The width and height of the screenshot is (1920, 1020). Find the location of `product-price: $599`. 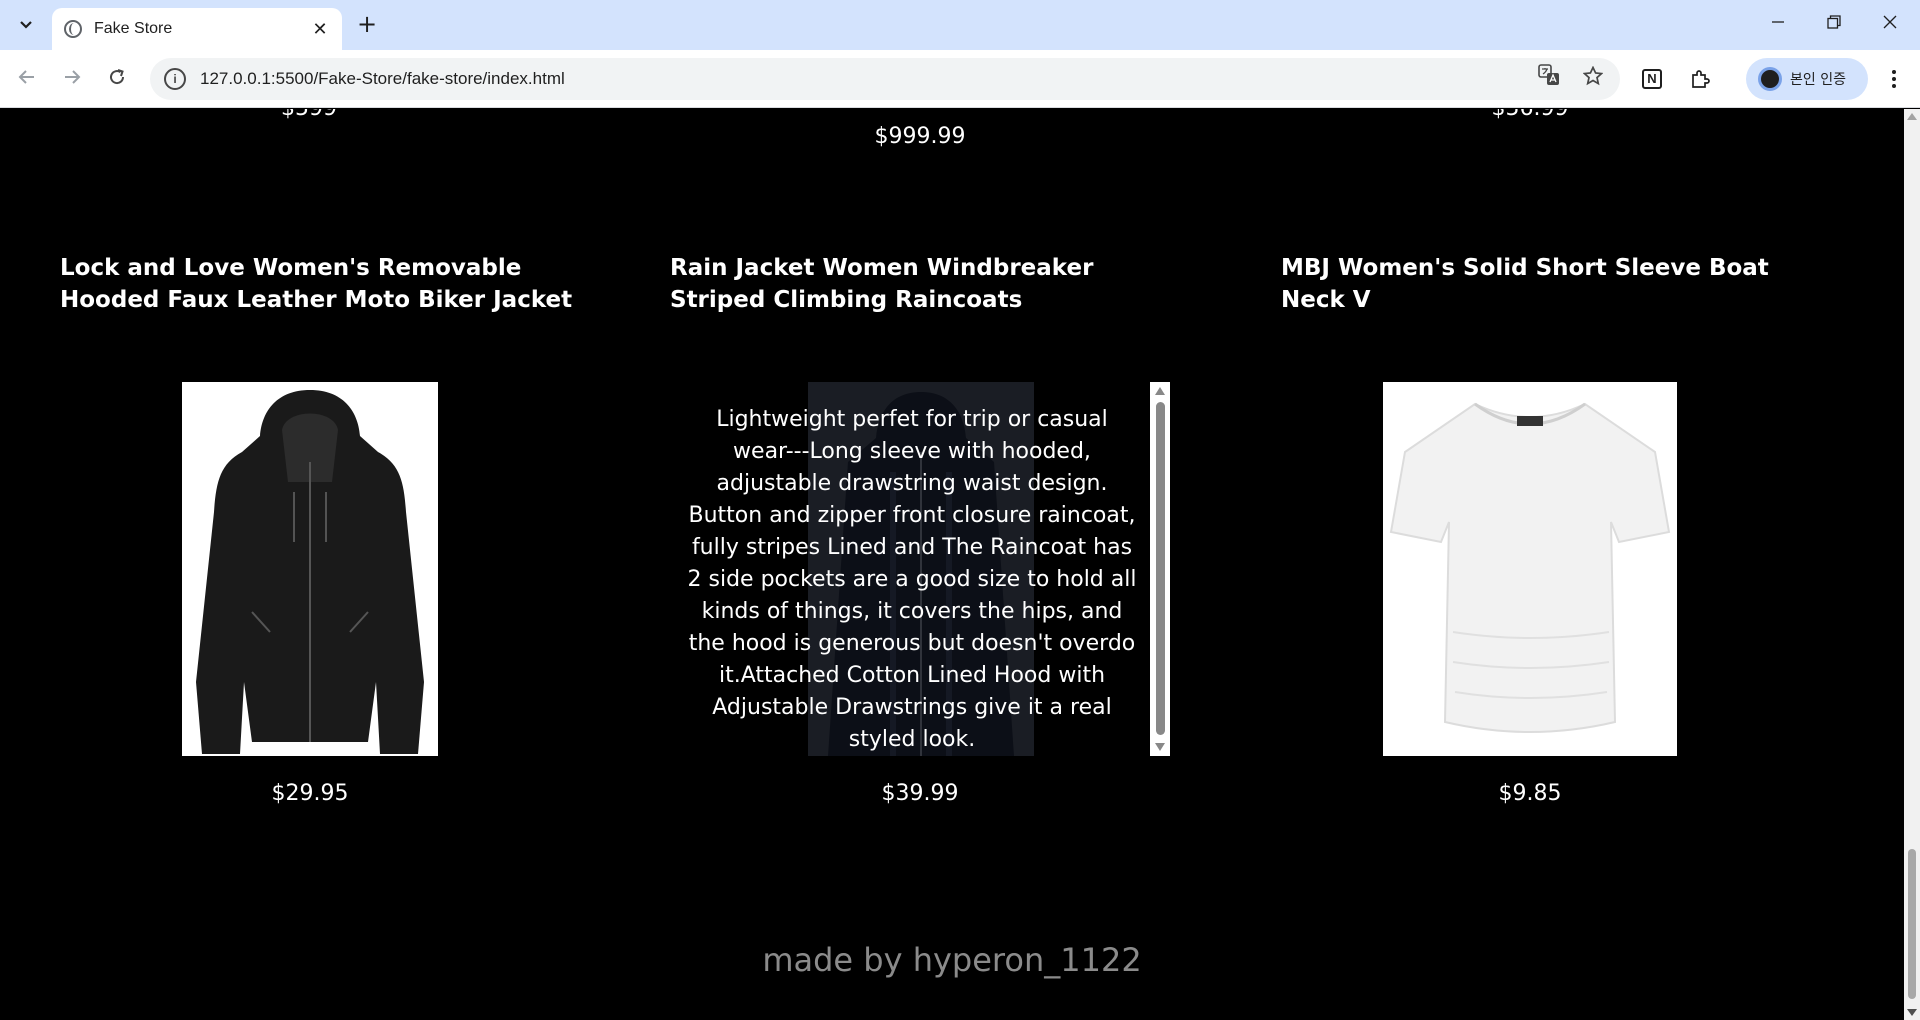

product-price: $599 is located at coordinates (309, 115).